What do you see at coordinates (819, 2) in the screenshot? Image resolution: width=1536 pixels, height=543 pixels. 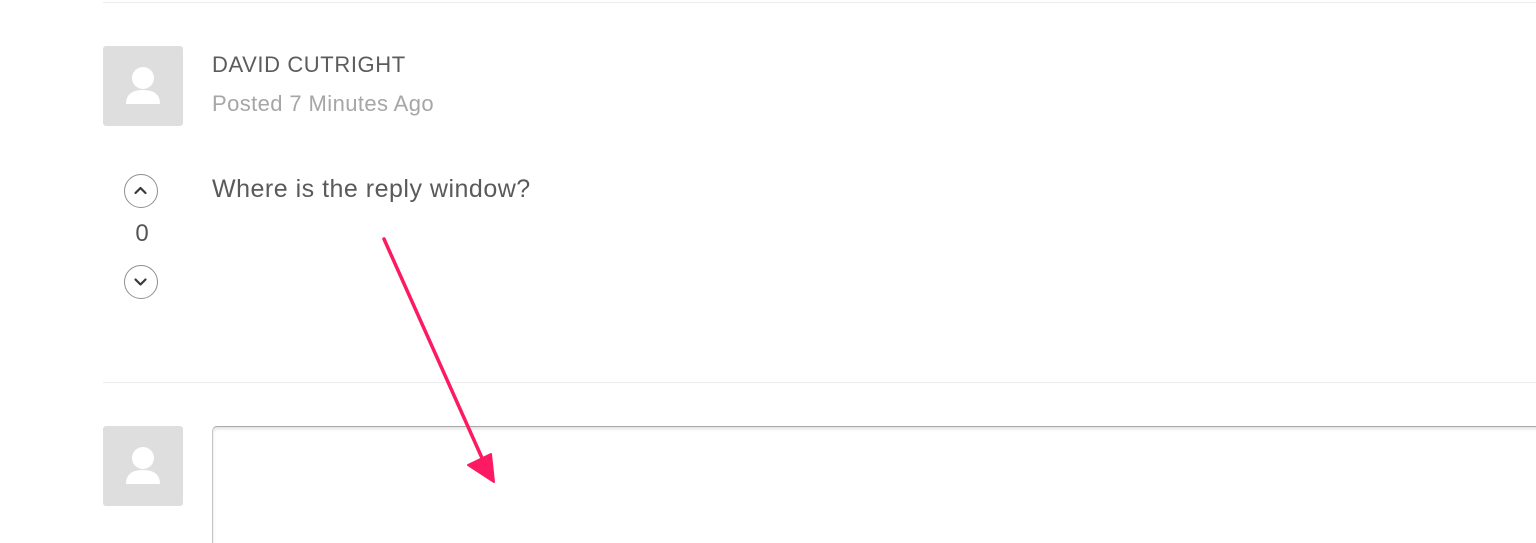 I see `top-divider` at bounding box center [819, 2].